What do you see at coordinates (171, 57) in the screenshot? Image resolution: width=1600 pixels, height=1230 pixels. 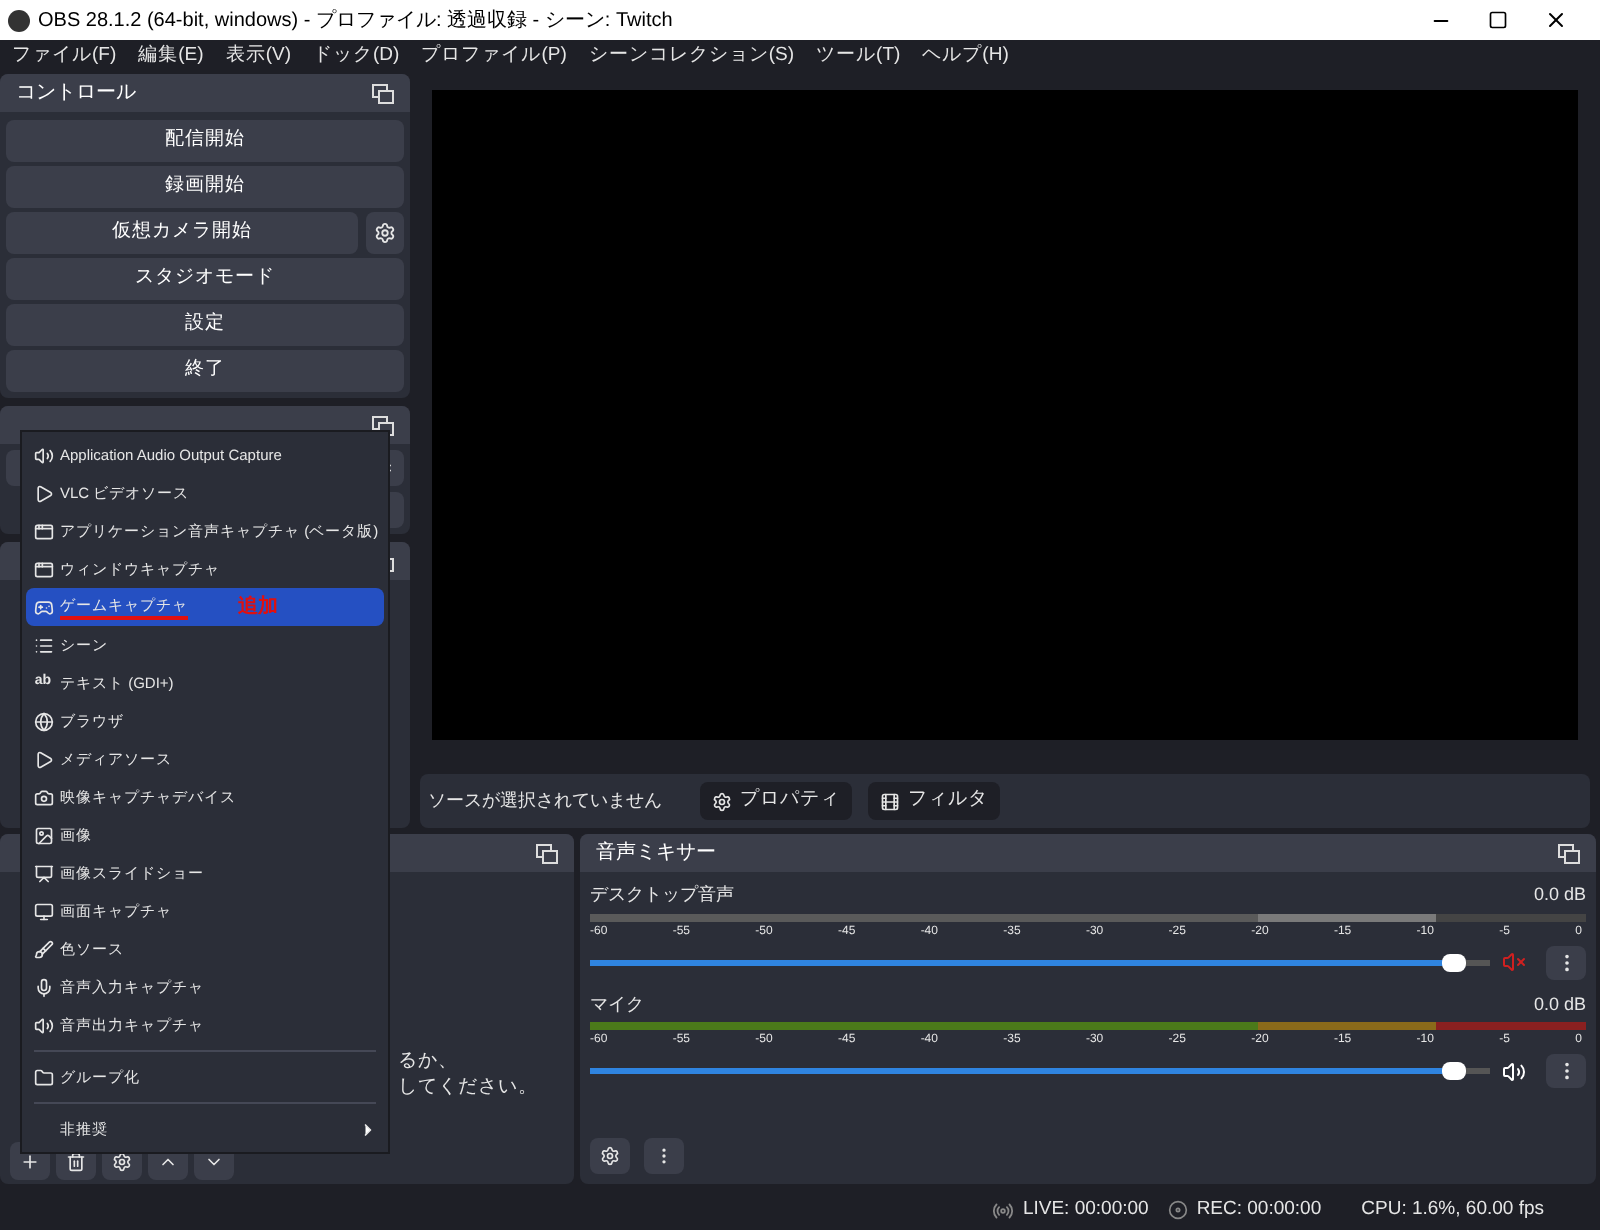 I see `menu-item: 編集(E)` at bounding box center [171, 57].